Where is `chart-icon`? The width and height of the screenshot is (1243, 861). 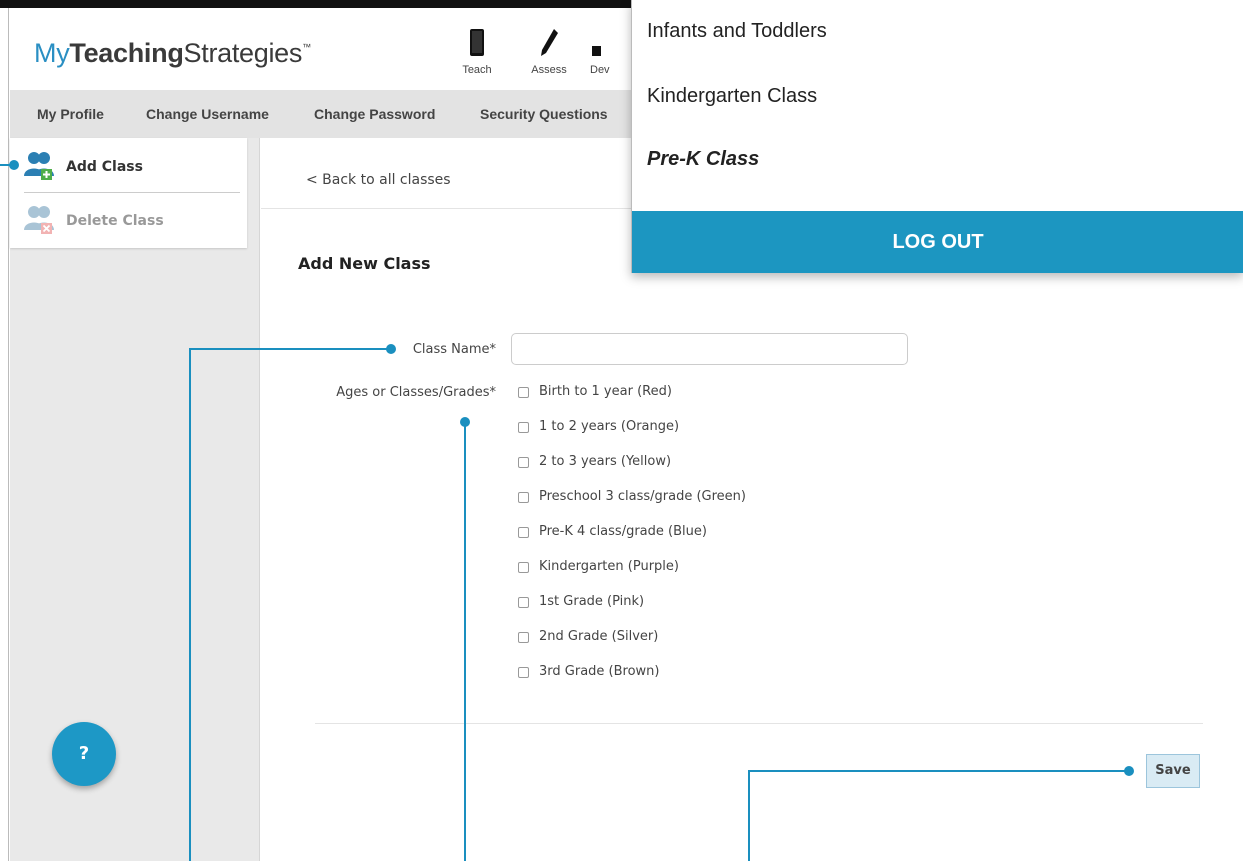 chart-icon is located at coordinates (596, 51).